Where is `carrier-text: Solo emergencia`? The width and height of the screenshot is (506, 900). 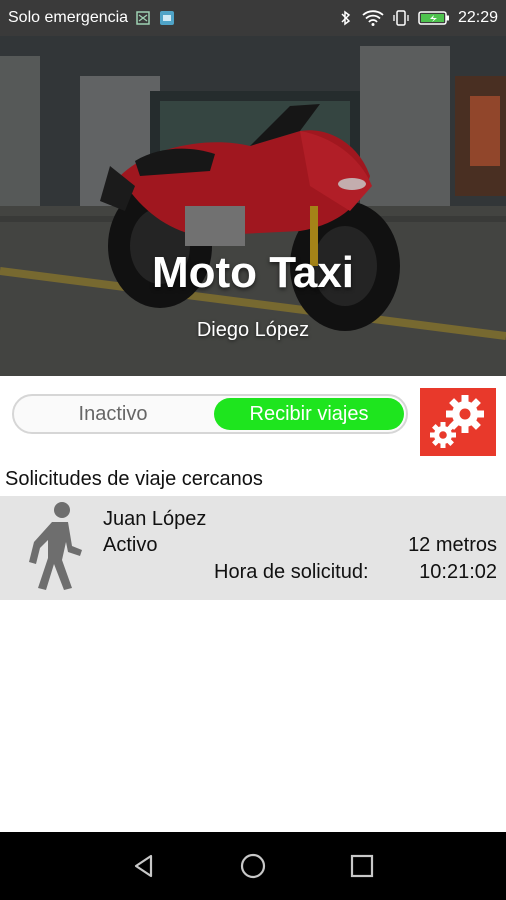 carrier-text: Solo emergencia is located at coordinates (68, 17).